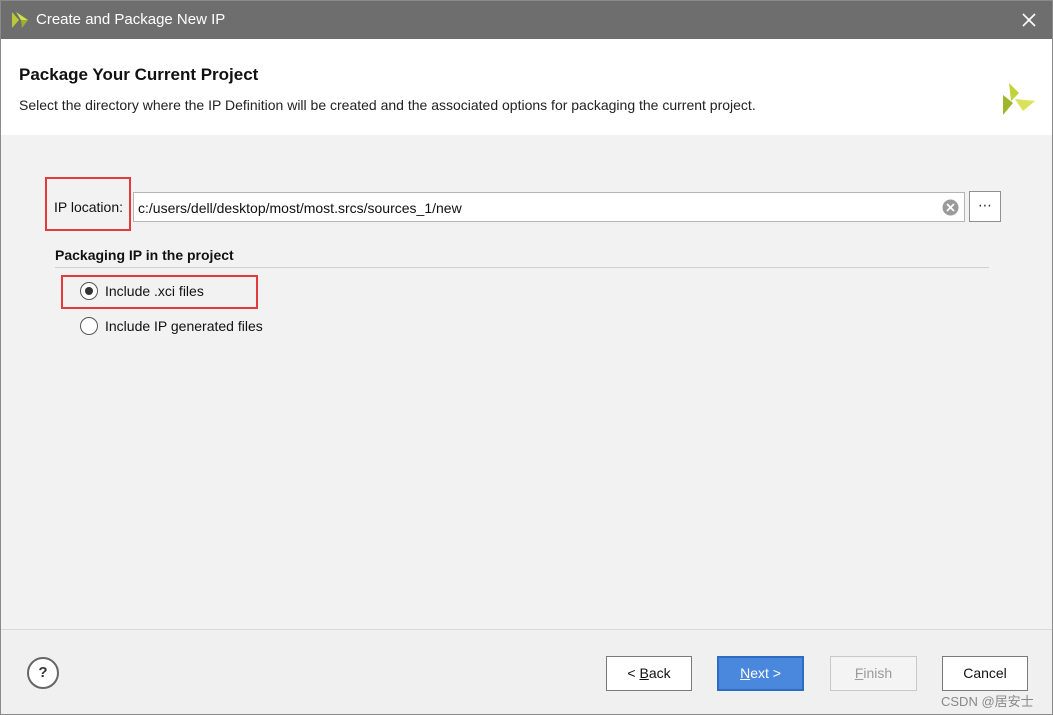 Image resolution: width=1053 pixels, height=715 pixels. Describe the element at coordinates (522, 267) in the screenshot. I see `section-divider` at that location.